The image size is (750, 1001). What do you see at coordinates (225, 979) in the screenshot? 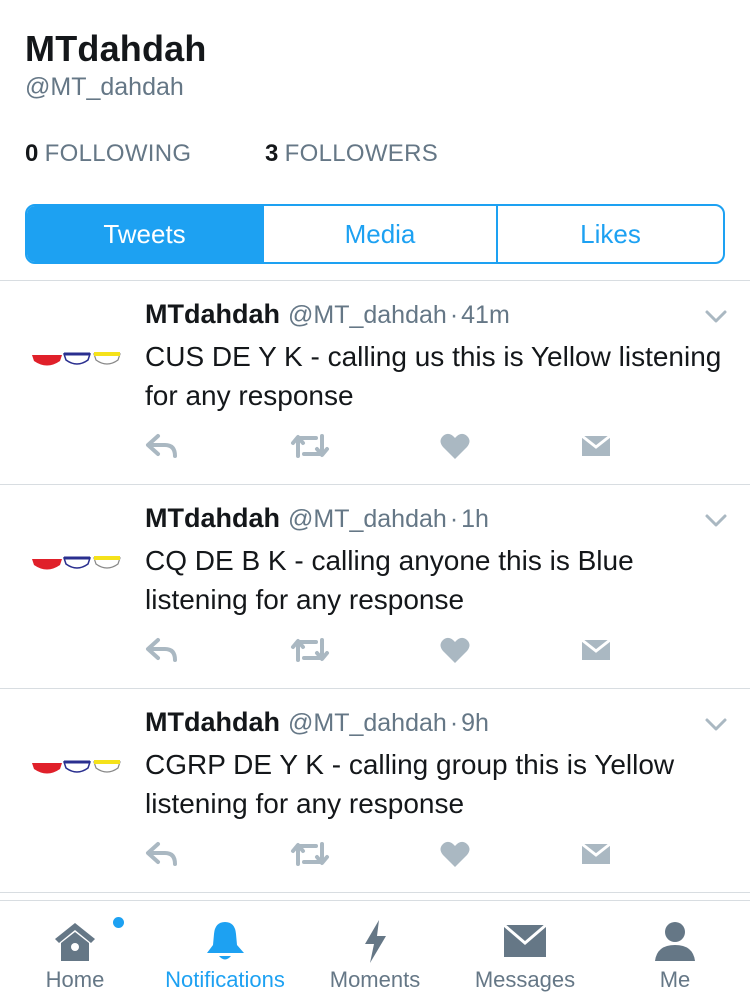
I see `tabbar-notifications-label: Notifications` at bounding box center [225, 979].